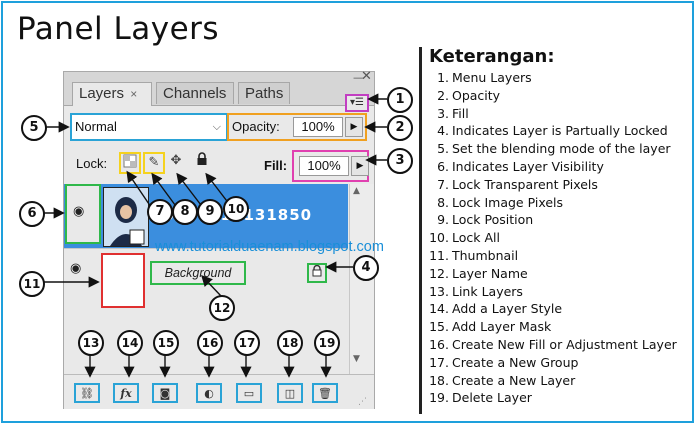 This screenshot has height=424, width=695. Describe the element at coordinates (354, 127) in the screenshot. I see `opacity-slider-button: ▶` at that location.